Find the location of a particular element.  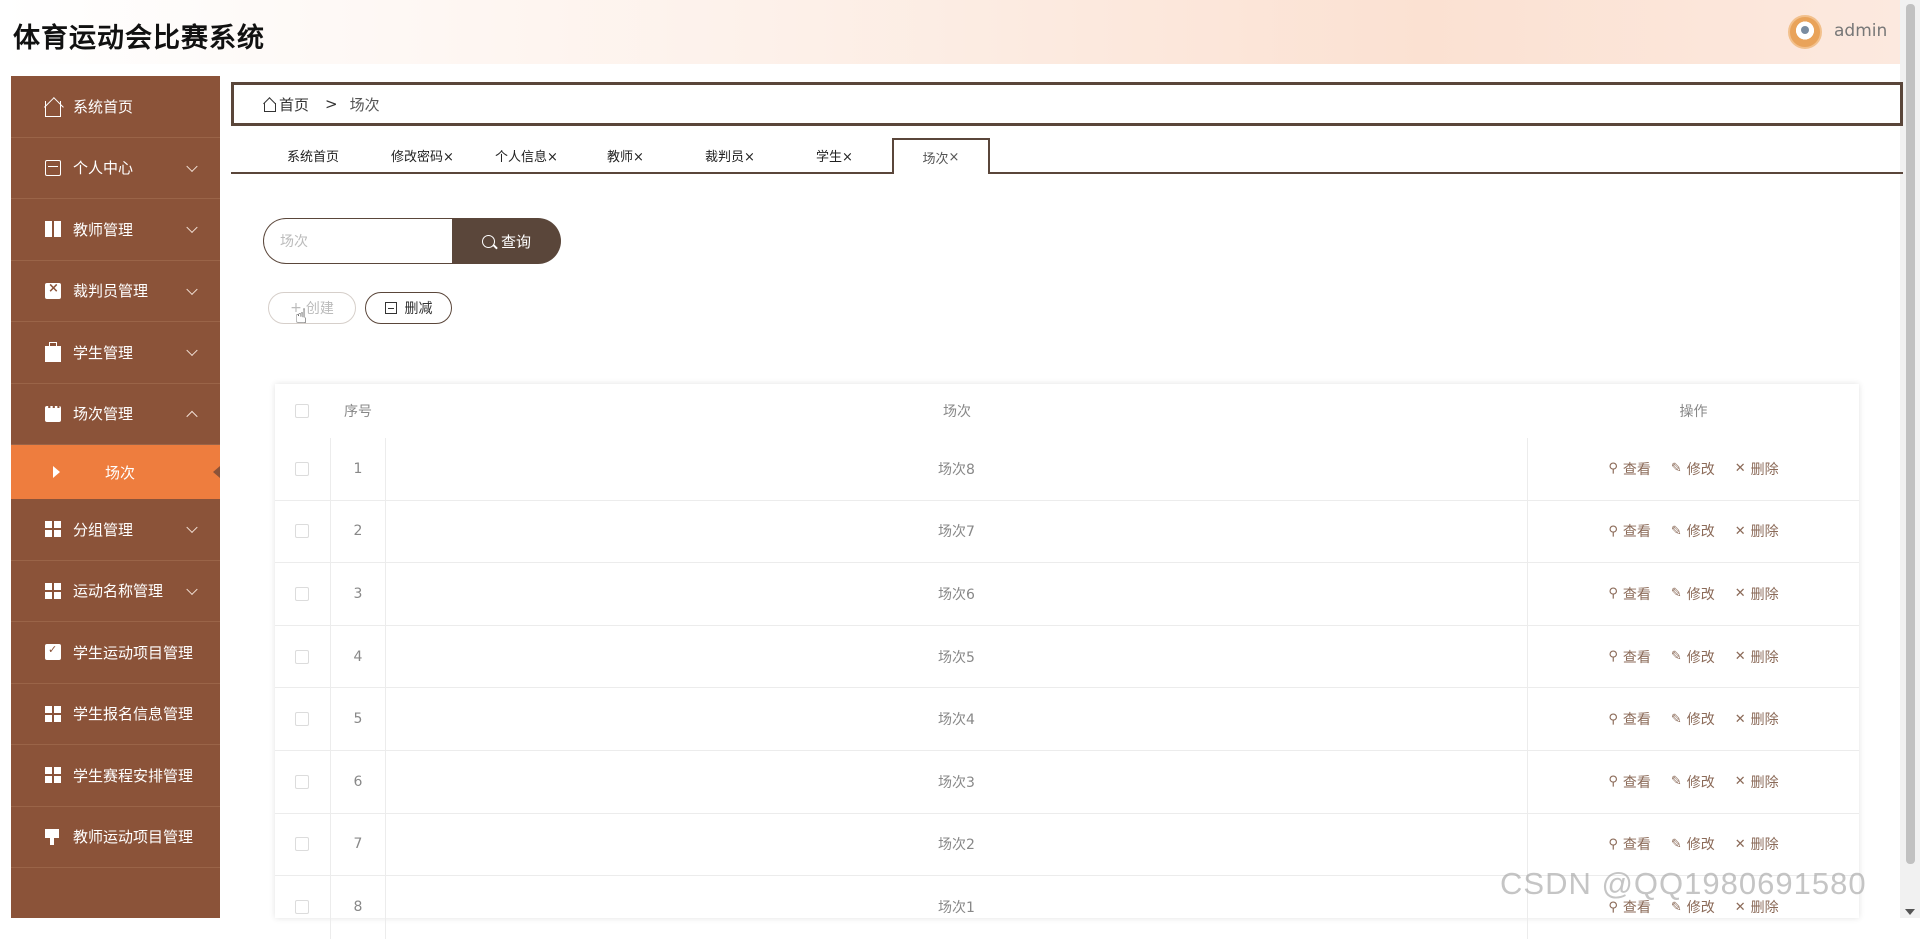

home-icon is located at coordinates (269, 104).